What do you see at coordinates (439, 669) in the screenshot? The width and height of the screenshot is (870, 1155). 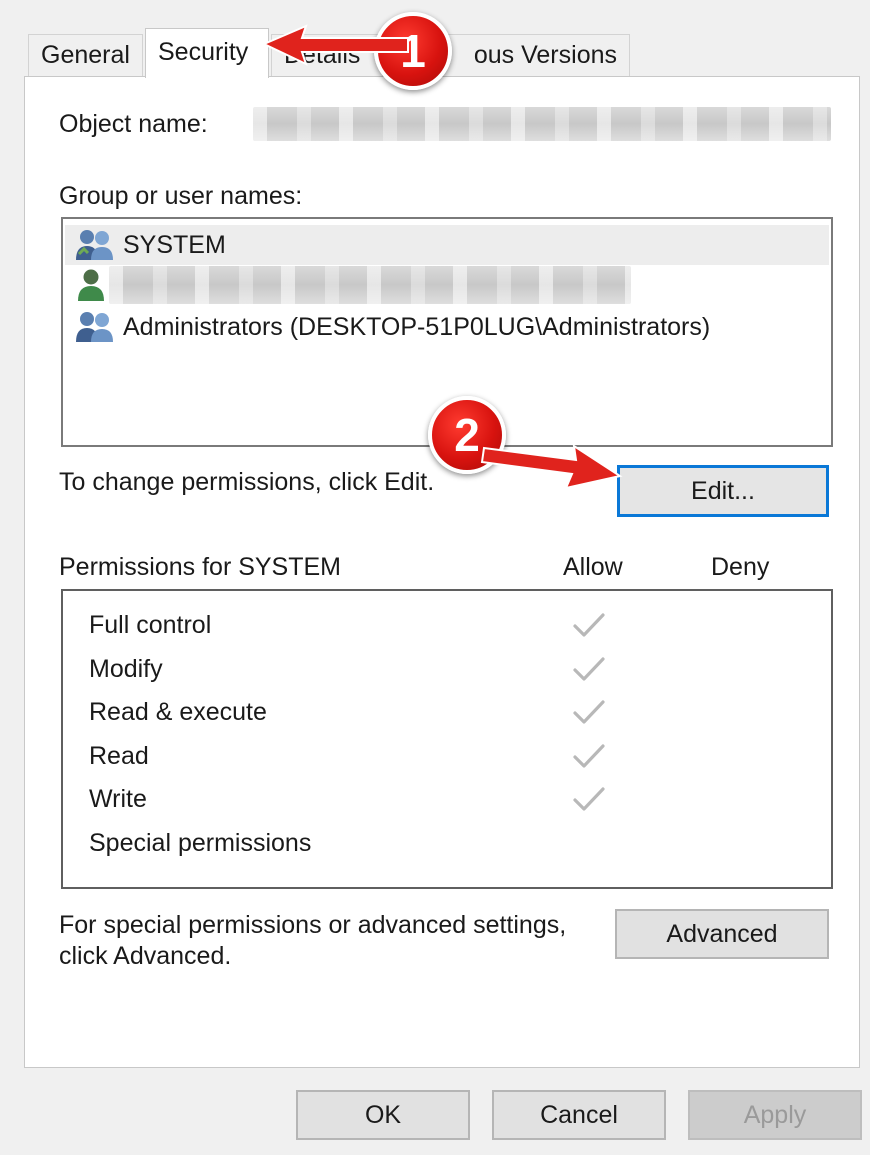 I see `permission-row: Modify` at bounding box center [439, 669].